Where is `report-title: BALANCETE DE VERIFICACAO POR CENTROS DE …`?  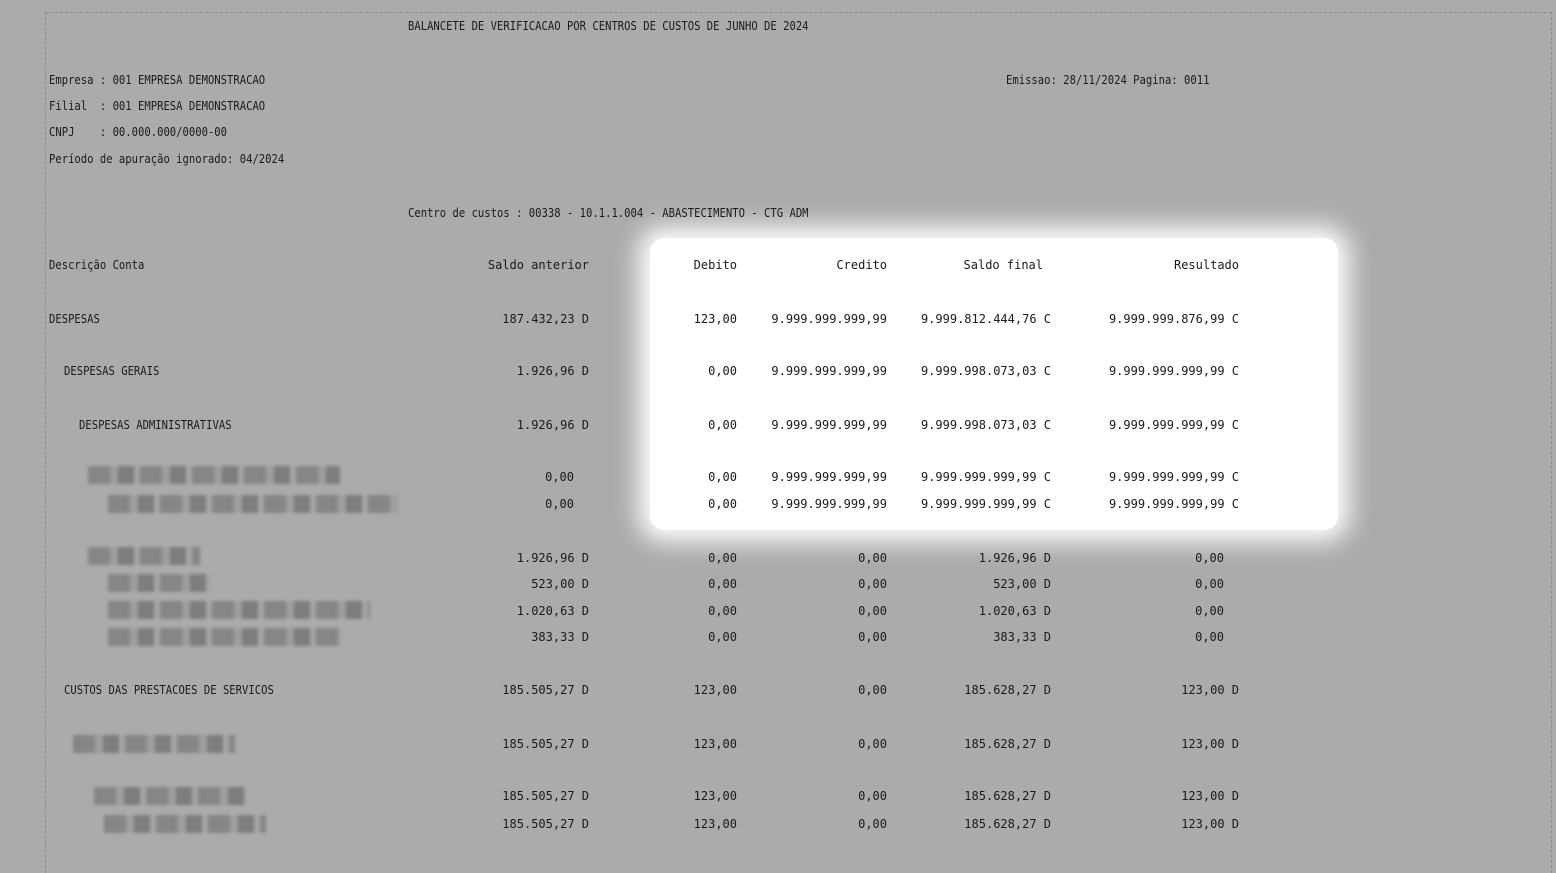 report-title: BALANCETE DE VERIFICACAO POR CENTROS DE … is located at coordinates (608, 26).